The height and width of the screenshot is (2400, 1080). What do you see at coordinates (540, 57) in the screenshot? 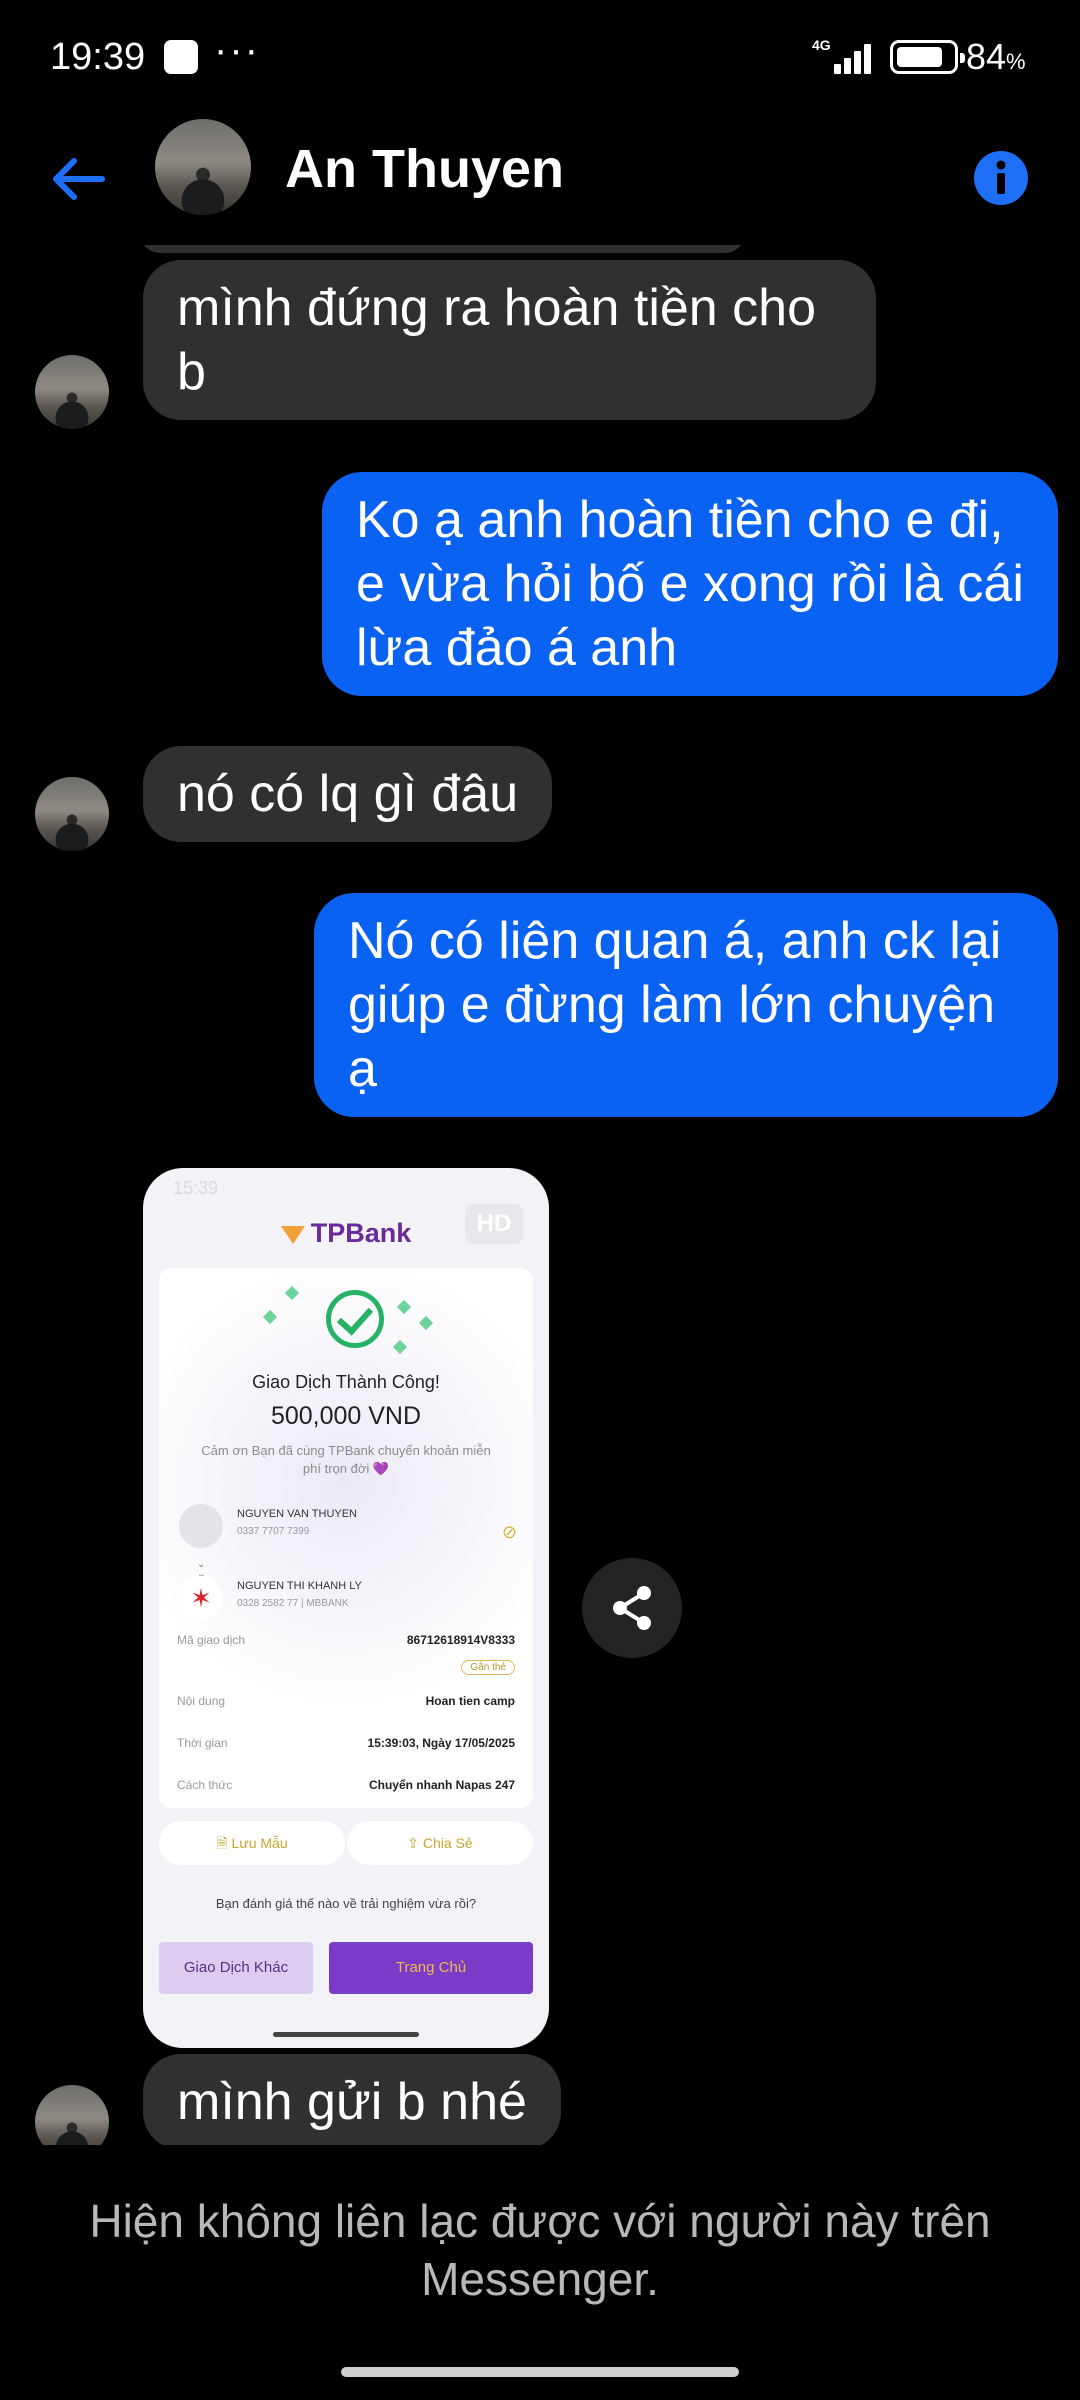
I see `status-bar: 19:39 ··· 4G 84%` at bounding box center [540, 57].